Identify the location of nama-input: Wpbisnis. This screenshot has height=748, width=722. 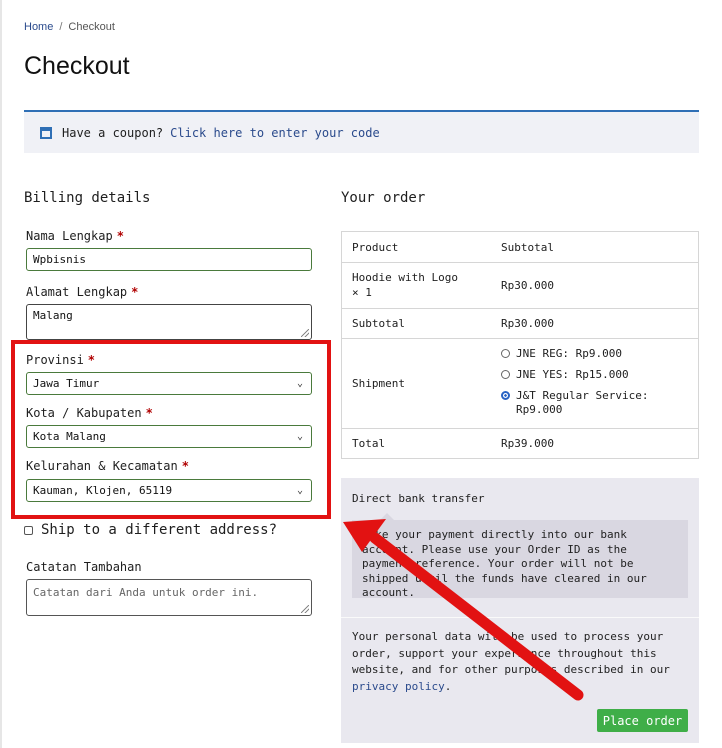
(169, 259).